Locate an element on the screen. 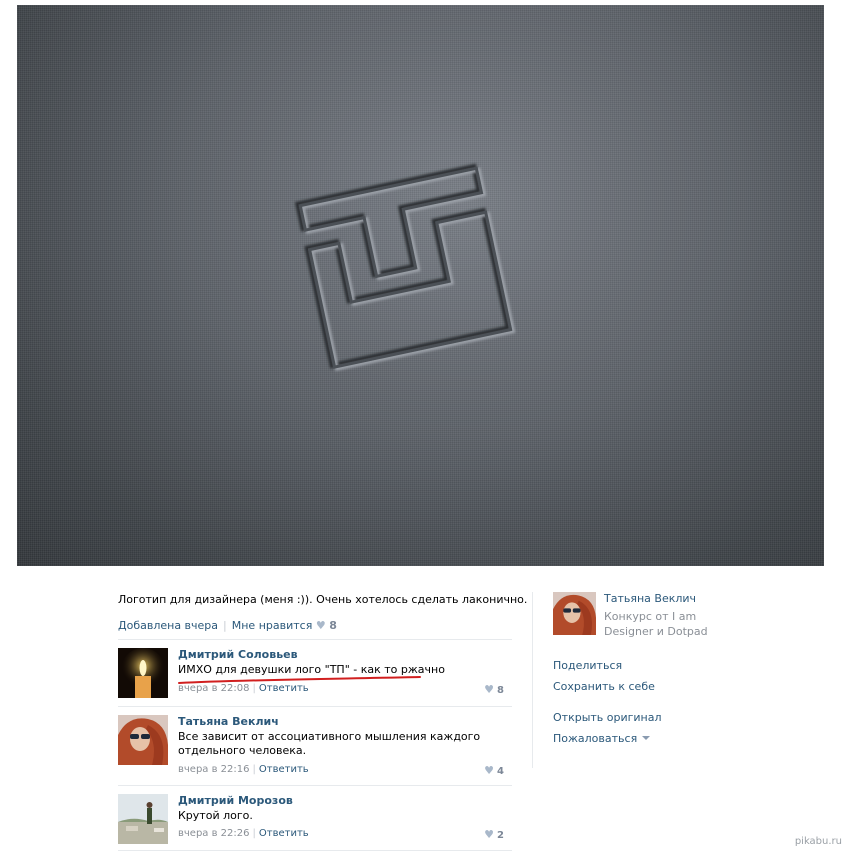 The height and width of the screenshot is (853, 848). comment-text: Крутой лого. is located at coordinates (215, 815).